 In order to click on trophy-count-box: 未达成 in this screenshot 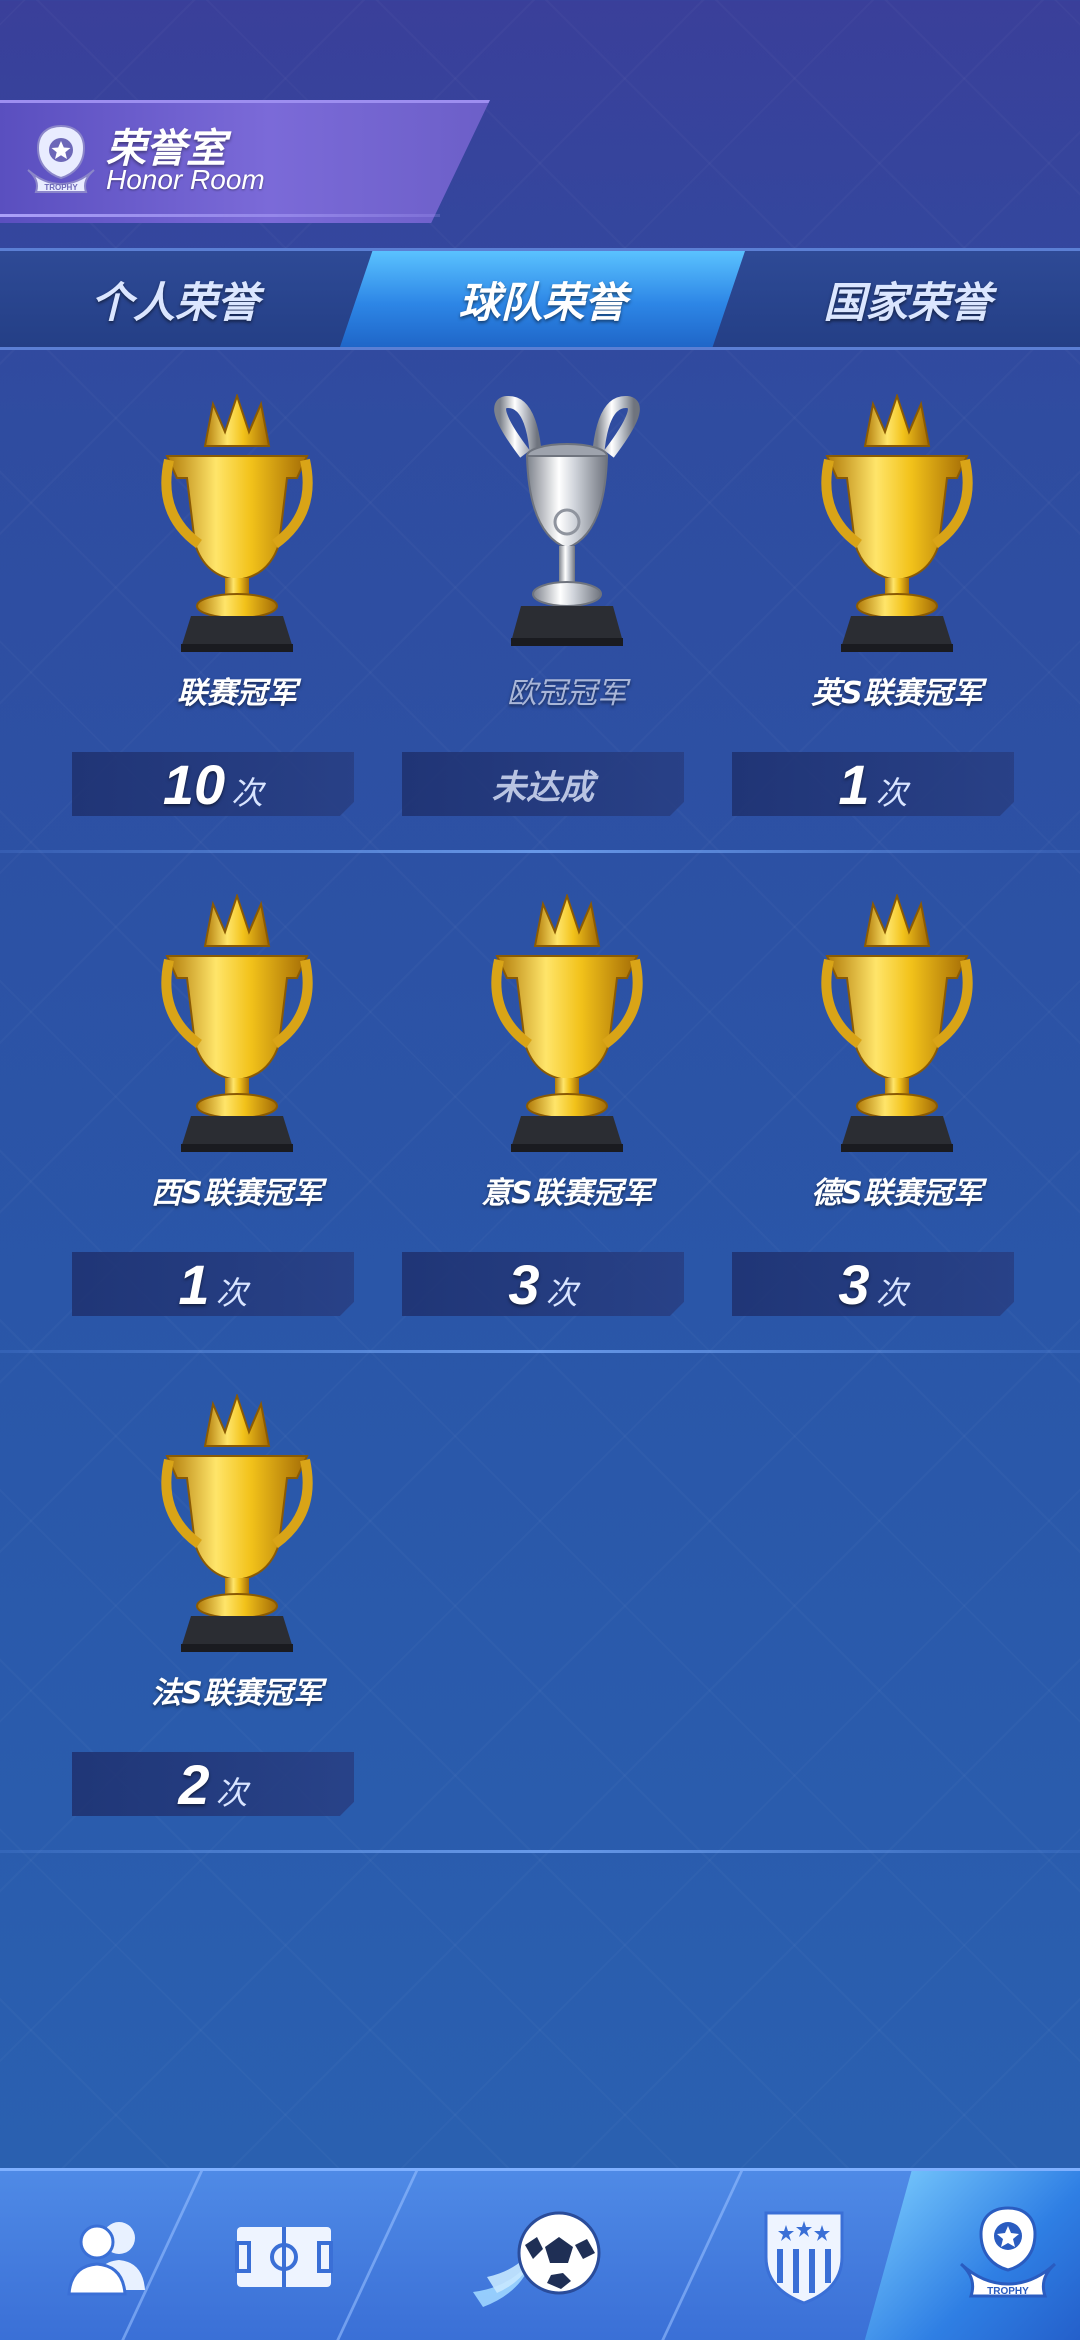, I will do `click(543, 784)`.